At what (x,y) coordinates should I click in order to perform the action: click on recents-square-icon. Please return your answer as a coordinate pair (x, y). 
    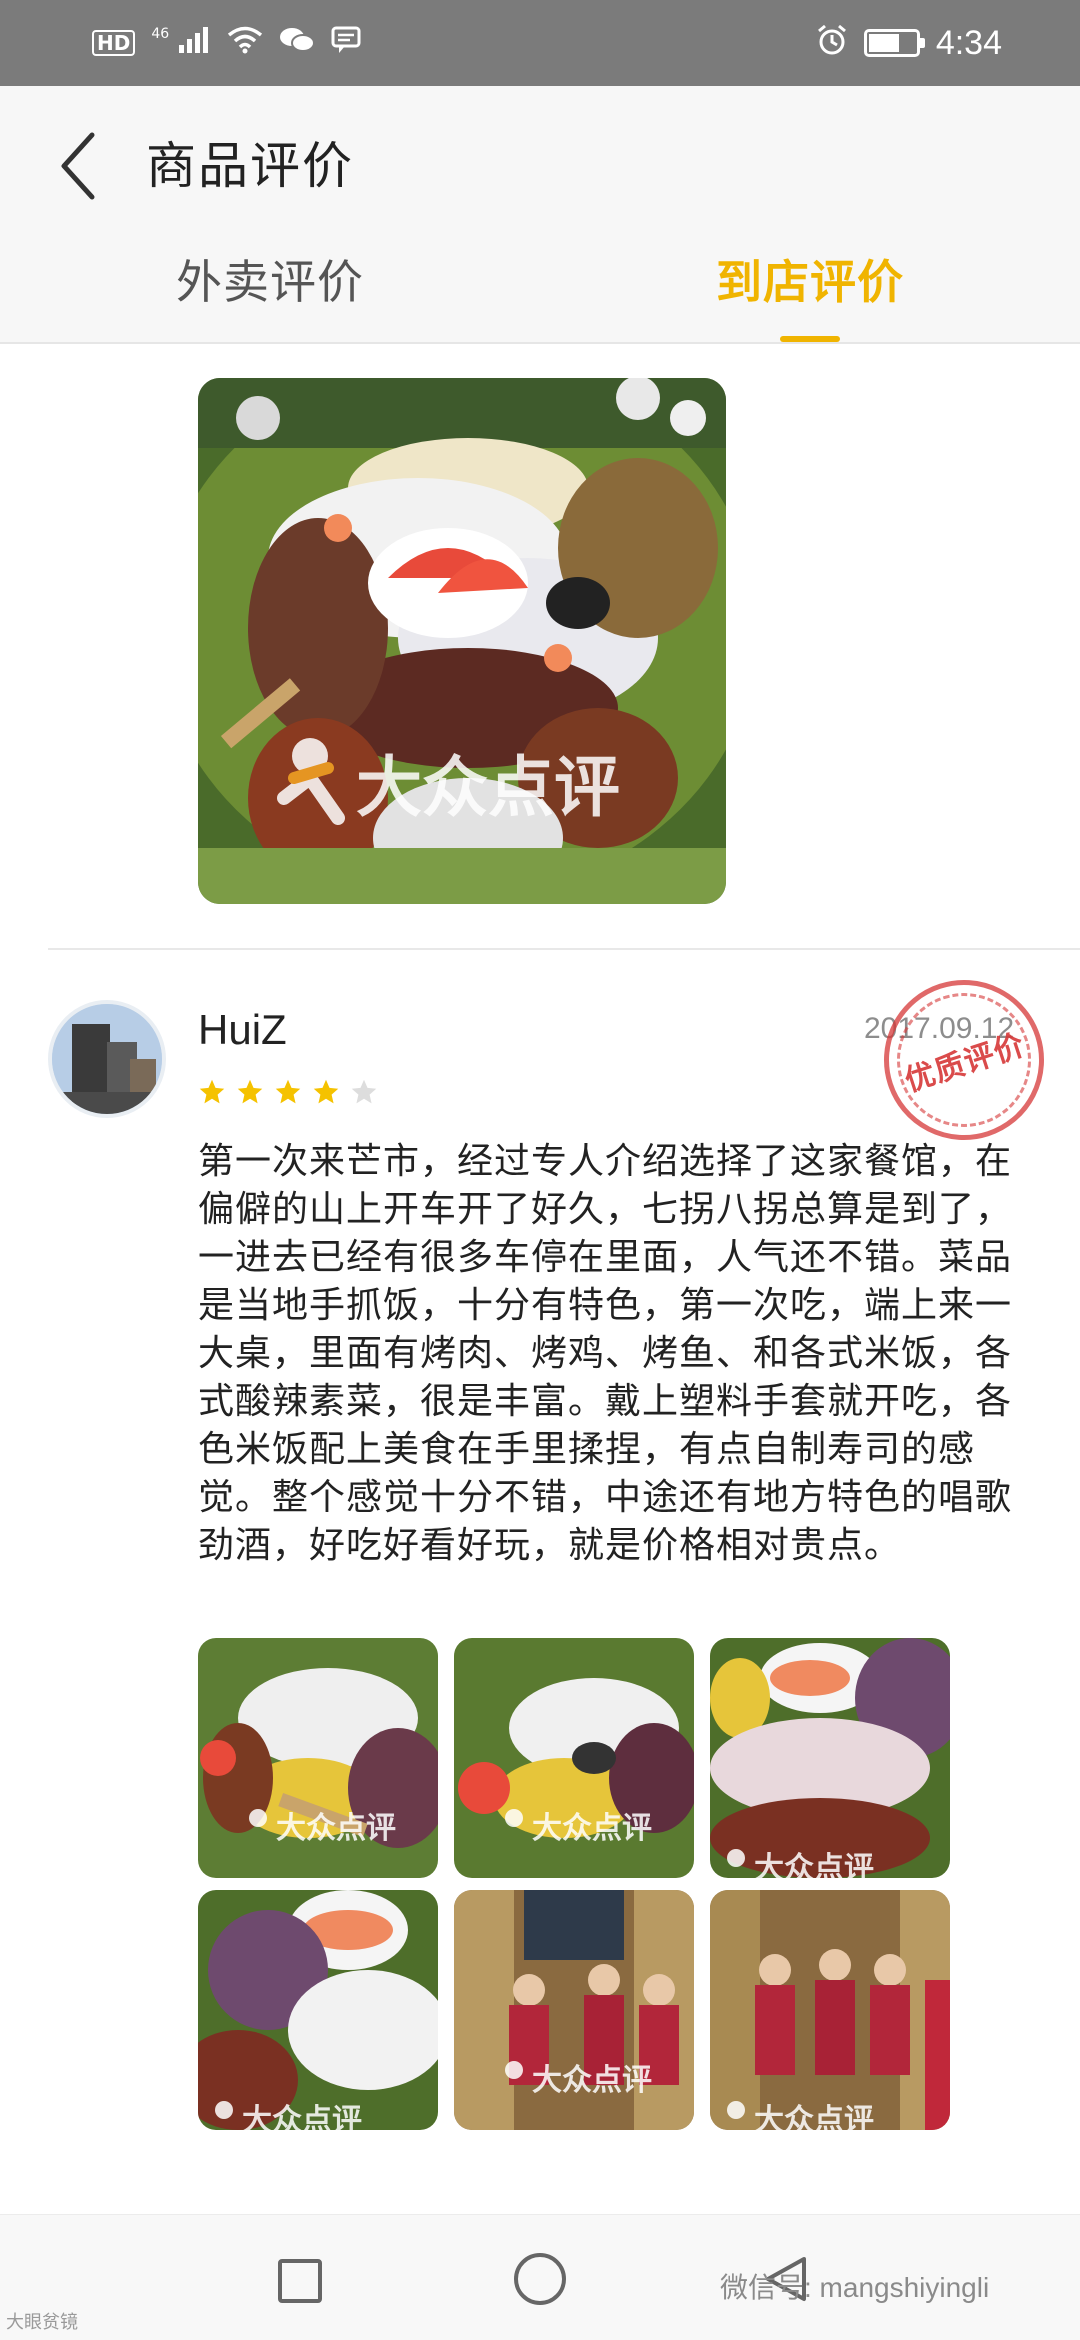
    Looking at the image, I should click on (300, 2281).